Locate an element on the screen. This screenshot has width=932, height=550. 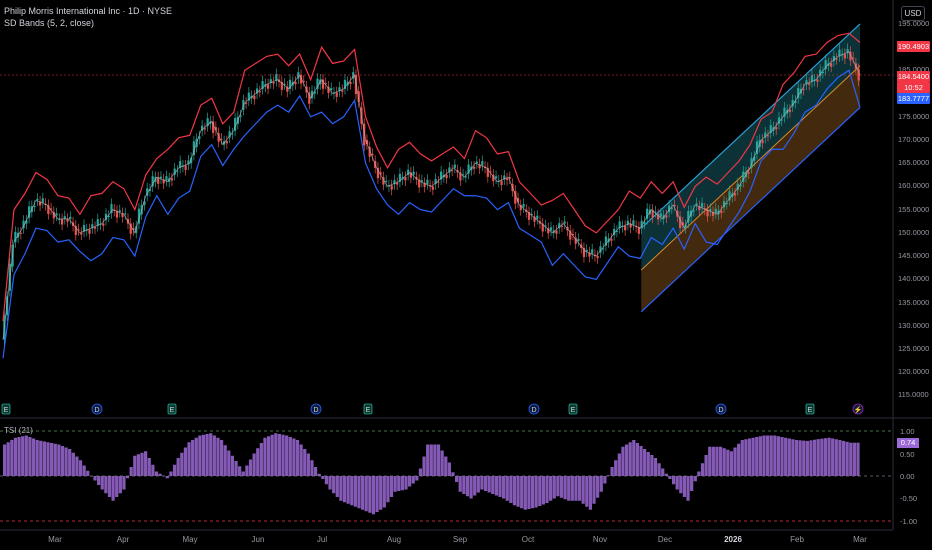
event-marker-label: D is located at coordinates (96, 410).